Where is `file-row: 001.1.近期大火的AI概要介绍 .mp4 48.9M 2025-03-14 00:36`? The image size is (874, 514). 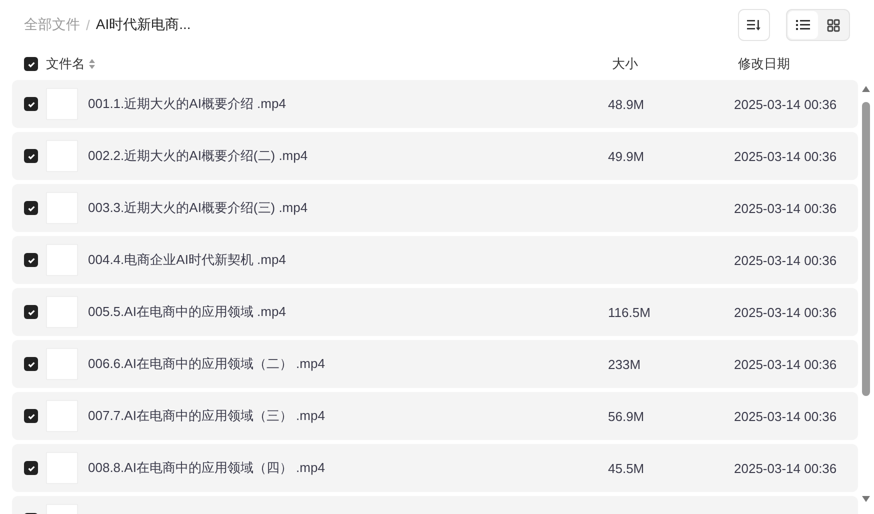
file-row: 001.1.近期大火的AI概要介绍 .mp4 48.9M 2025-03-14 00:36 is located at coordinates (435, 104).